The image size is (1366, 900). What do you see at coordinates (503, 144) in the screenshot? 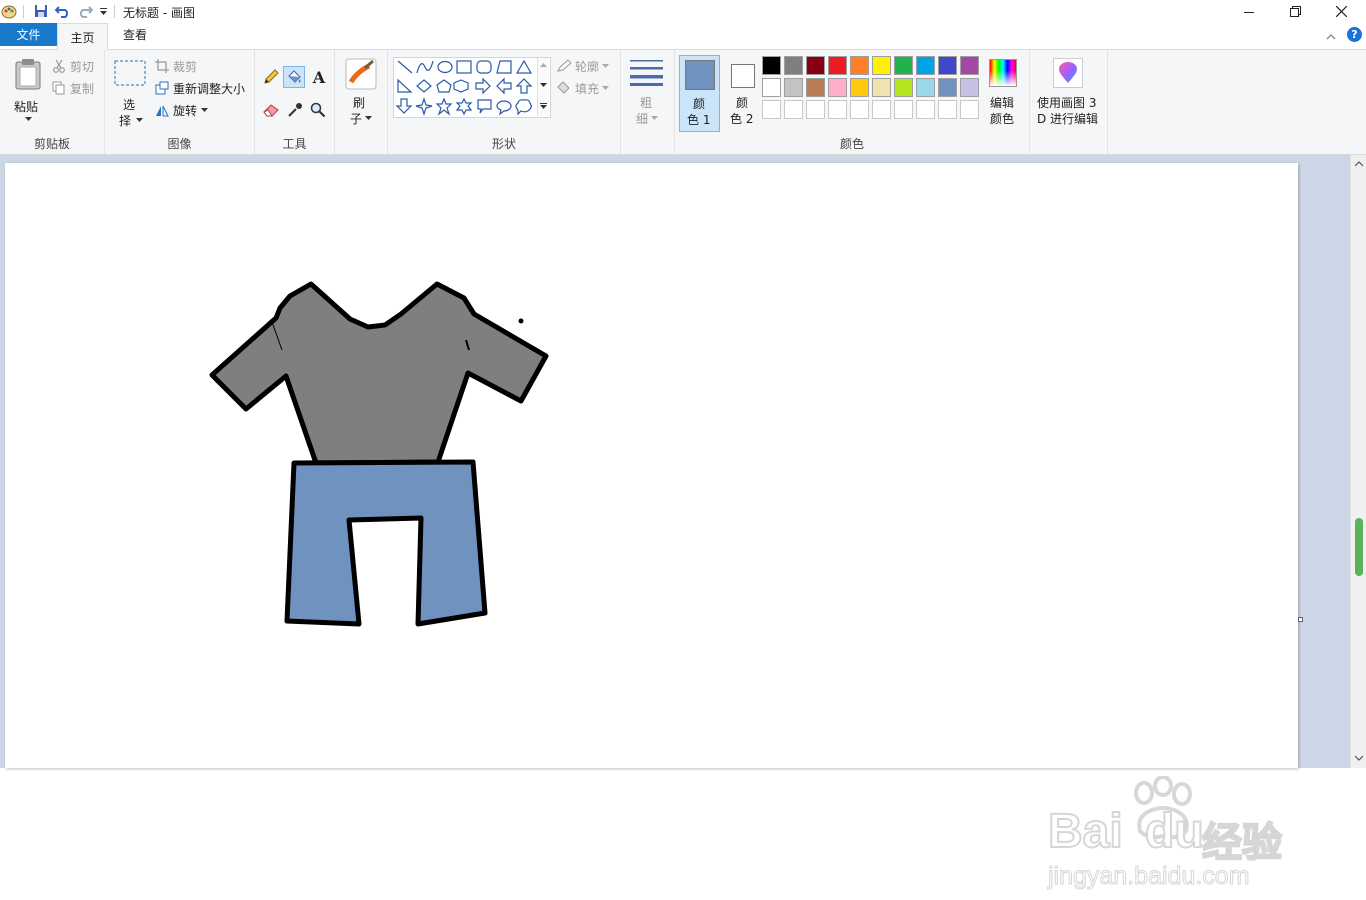
I see `group-label-shapes: 形状` at bounding box center [503, 144].